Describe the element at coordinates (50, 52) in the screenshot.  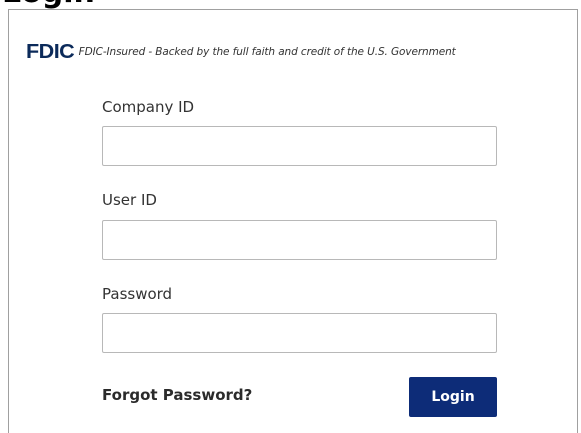
I see `fdic-logo: FDIC` at that location.